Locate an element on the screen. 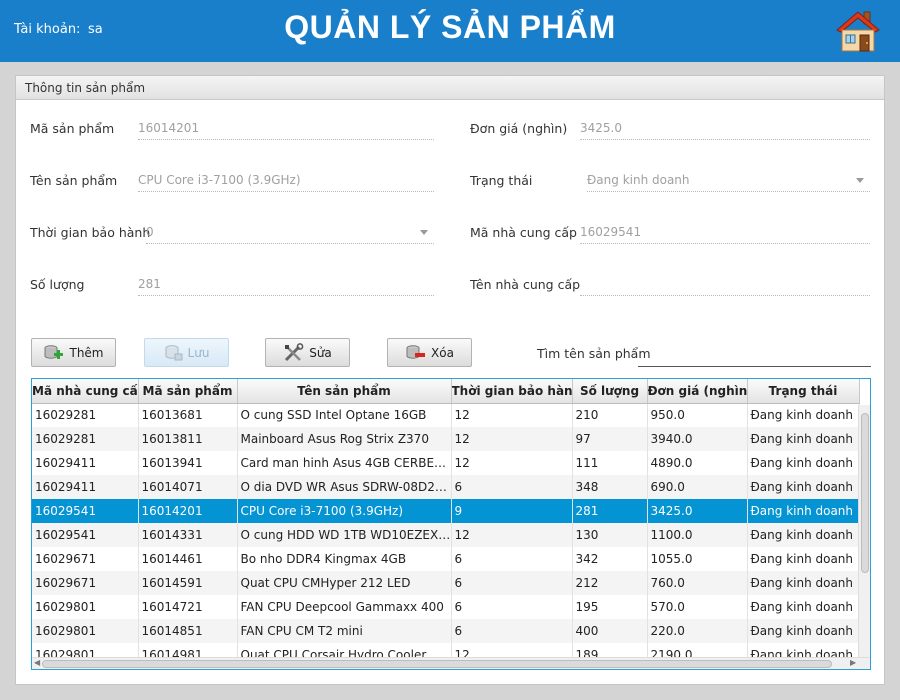 The height and width of the screenshot is (700, 900). product-name-label: Tên sản phẩm is located at coordinates (74, 180).